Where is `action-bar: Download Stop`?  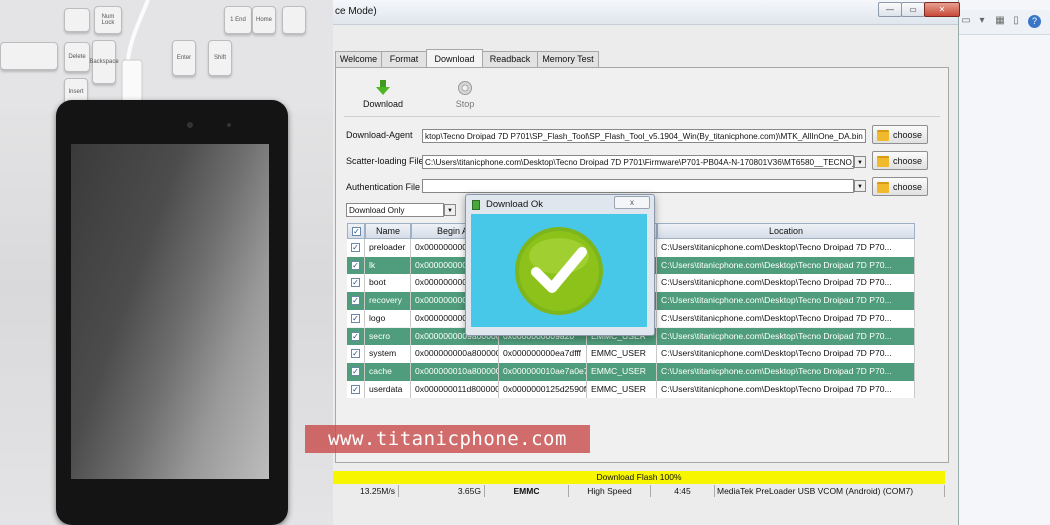 action-bar: Download Stop is located at coordinates (642, 96).